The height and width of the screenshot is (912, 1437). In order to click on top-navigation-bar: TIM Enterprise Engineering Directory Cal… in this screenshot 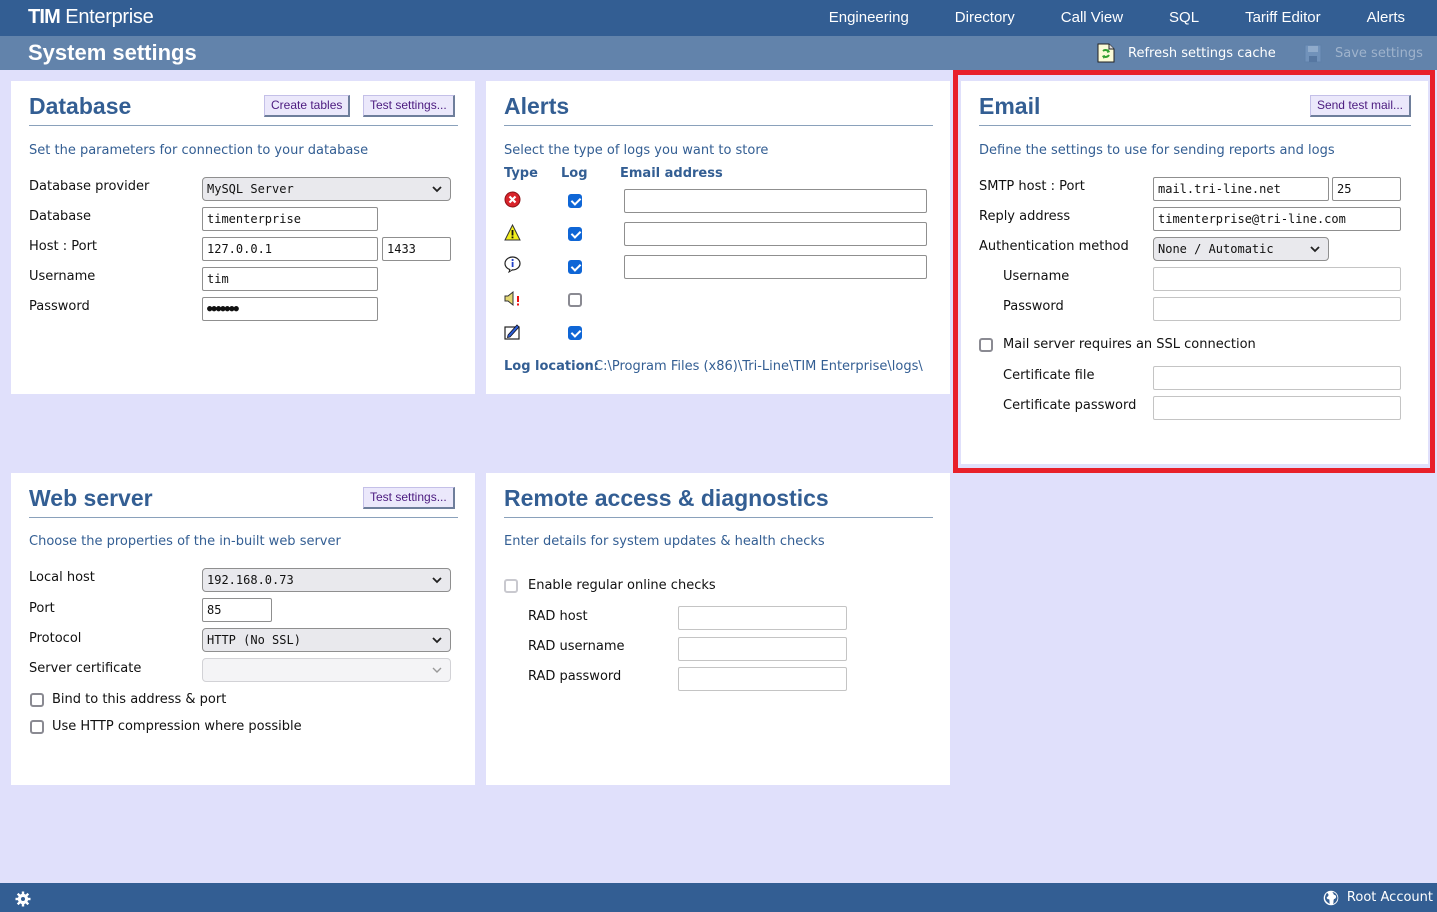, I will do `click(718, 18)`.